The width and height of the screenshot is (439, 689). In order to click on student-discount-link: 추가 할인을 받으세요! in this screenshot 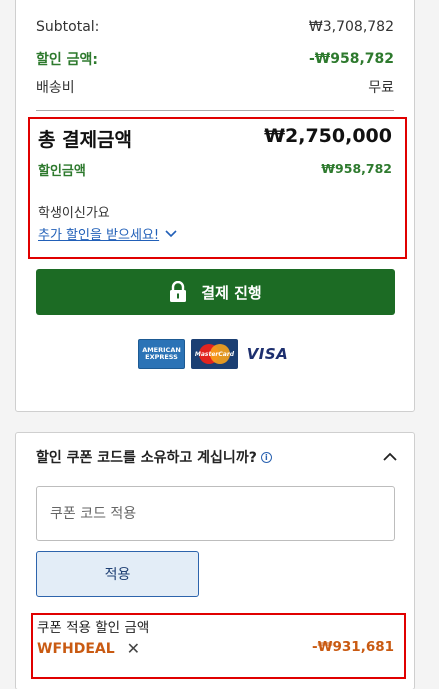, I will do `click(107, 233)`.